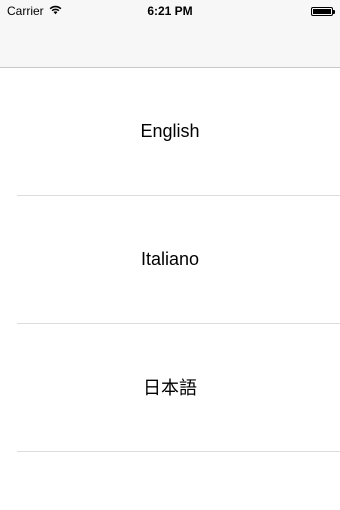 The height and width of the screenshot is (510, 340). What do you see at coordinates (170, 11) in the screenshot?
I see `status-bar: Carrier 6:21 PM` at bounding box center [170, 11].